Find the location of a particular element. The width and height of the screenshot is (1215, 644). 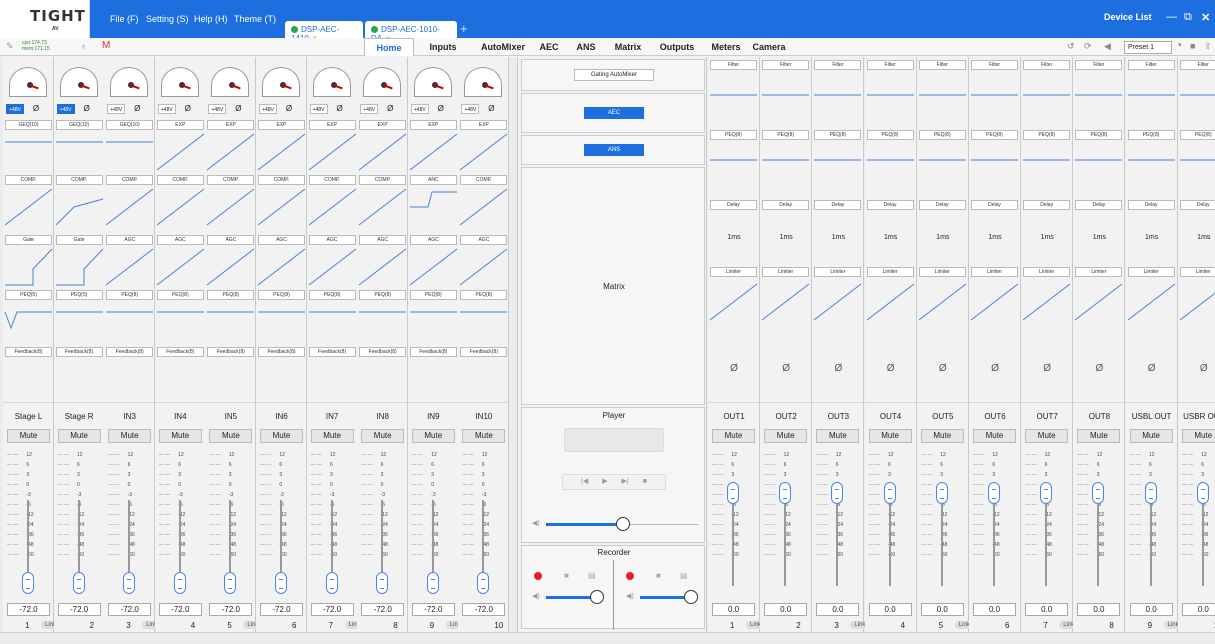

channel-name: Stage L is located at coordinates (28, 416).